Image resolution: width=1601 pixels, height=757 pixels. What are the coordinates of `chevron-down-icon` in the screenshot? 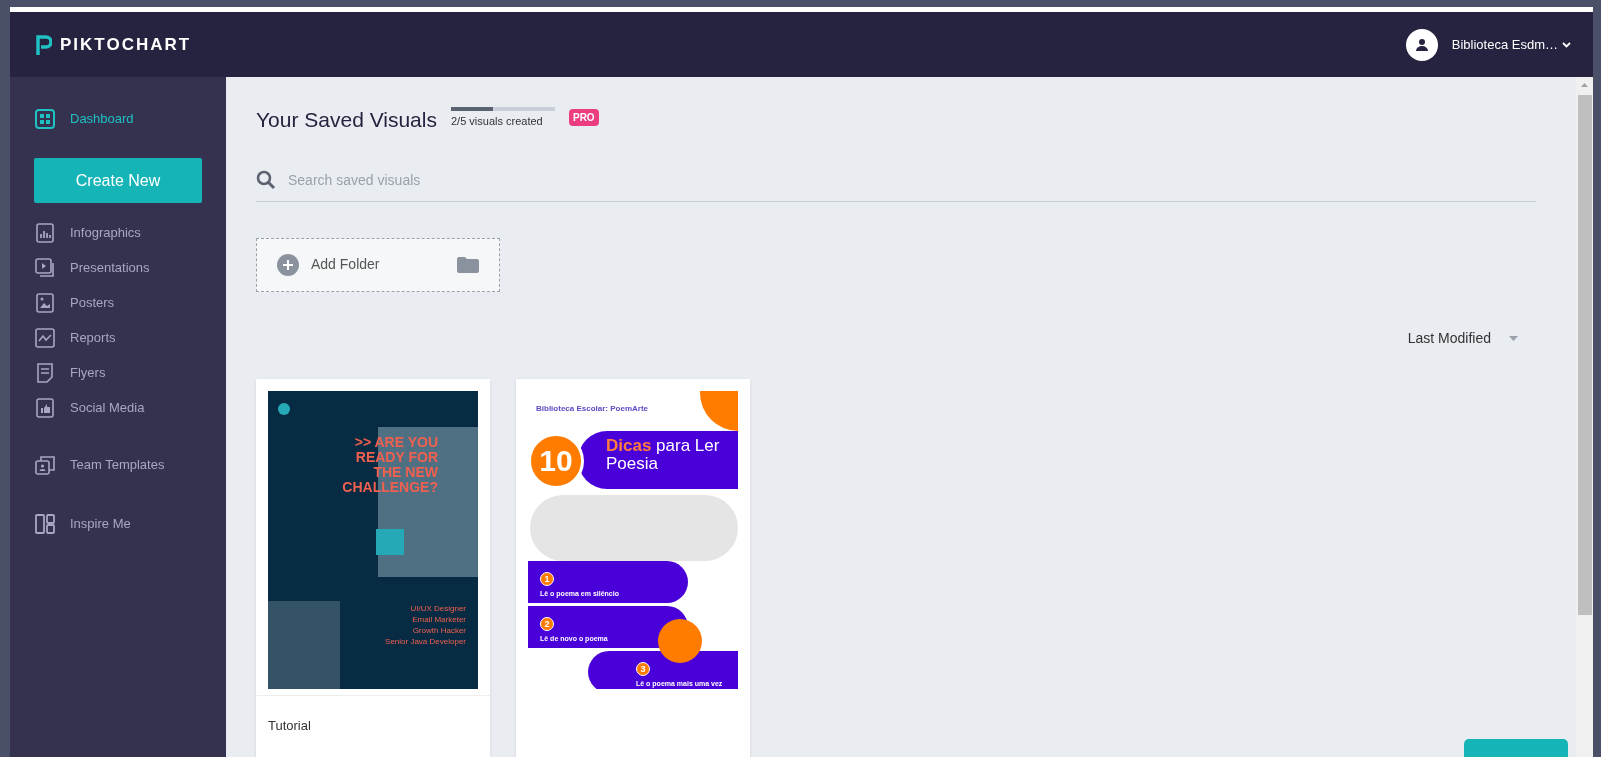 It's located at (1566, 44).